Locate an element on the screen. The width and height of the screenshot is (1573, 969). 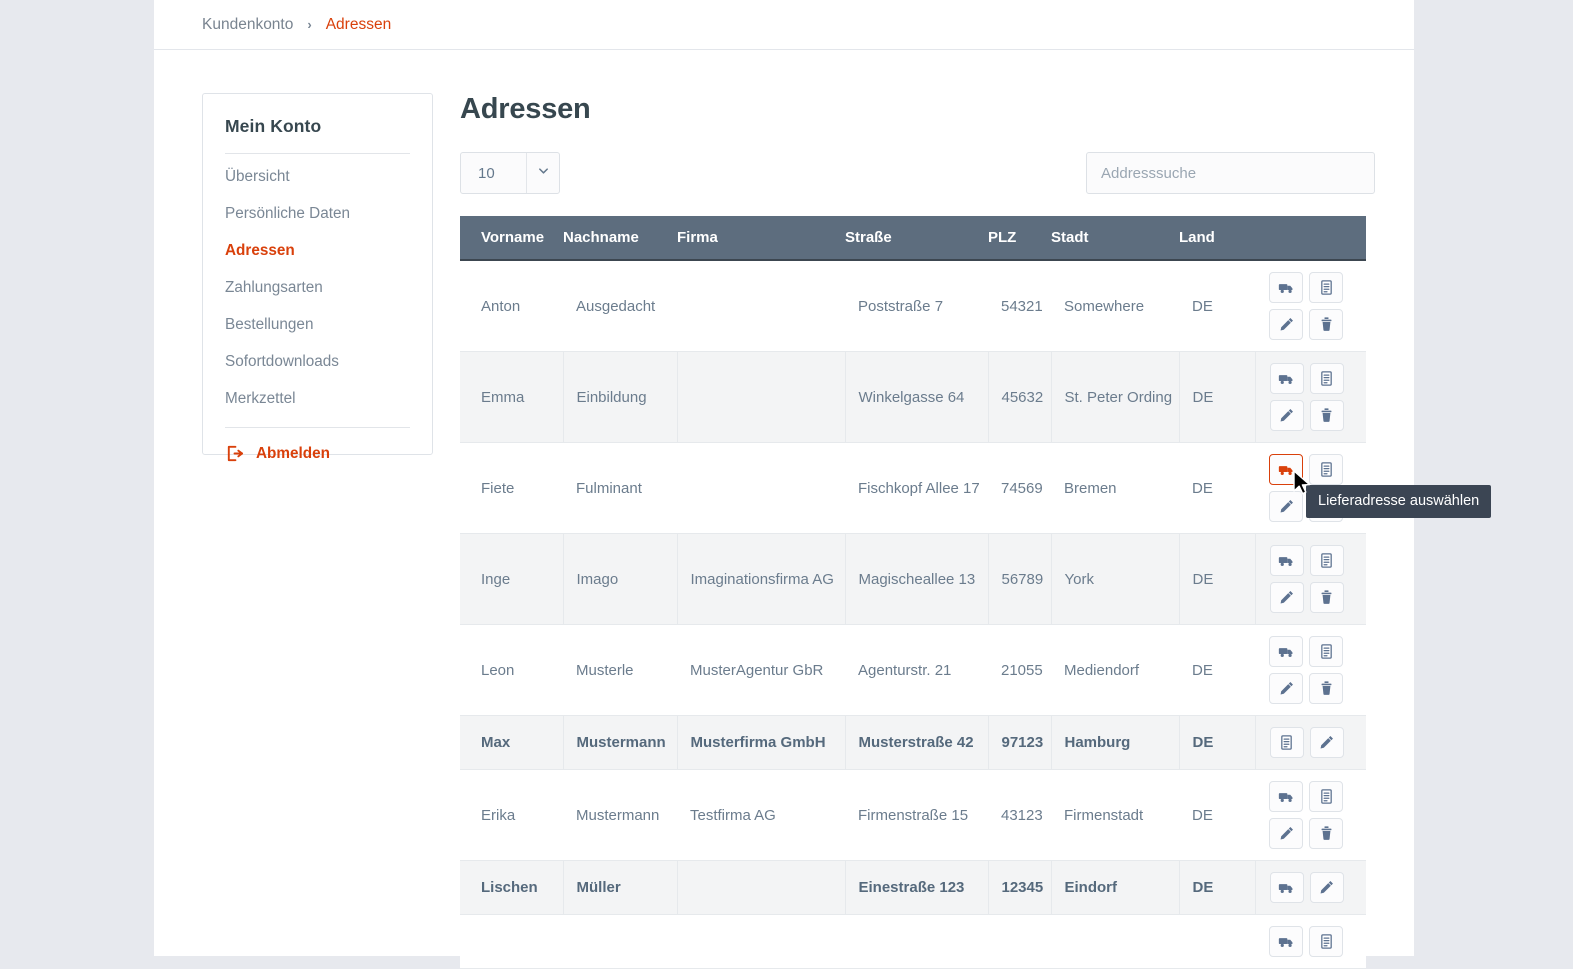
sidebar-item-uebersicht: Übersicht is located at coordinates (317, 176).